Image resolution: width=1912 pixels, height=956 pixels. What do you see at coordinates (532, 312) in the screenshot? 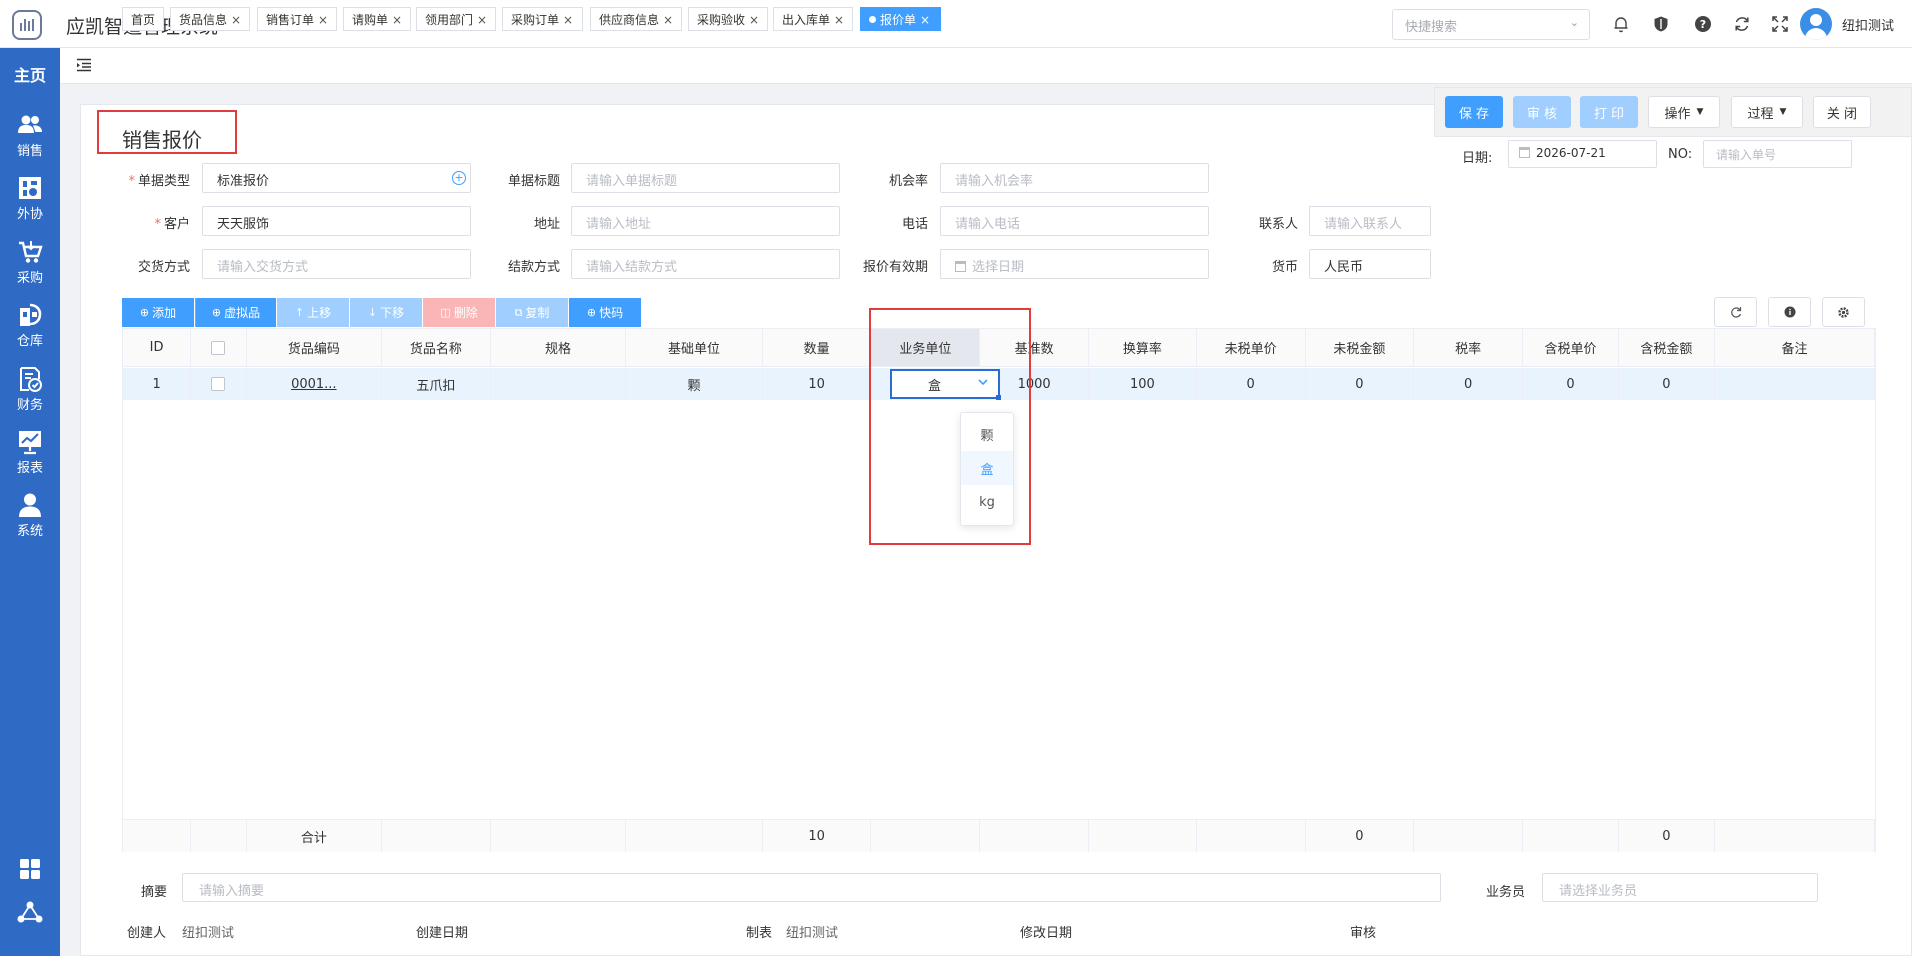
I see `copy-row-button: ⧉ 复制` at bounding box center [532, 312].